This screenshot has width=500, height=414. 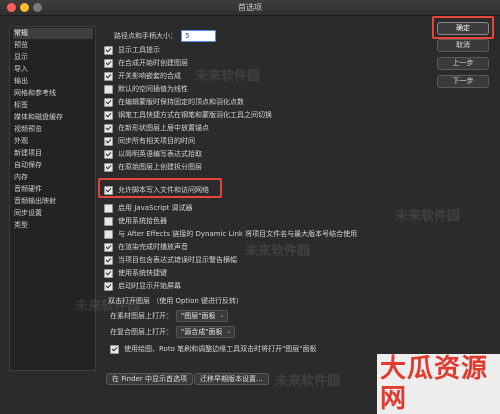 I want to click on sidebar-item-audio-output-mapping: 音频输出映射, so click(x=53, y=201).